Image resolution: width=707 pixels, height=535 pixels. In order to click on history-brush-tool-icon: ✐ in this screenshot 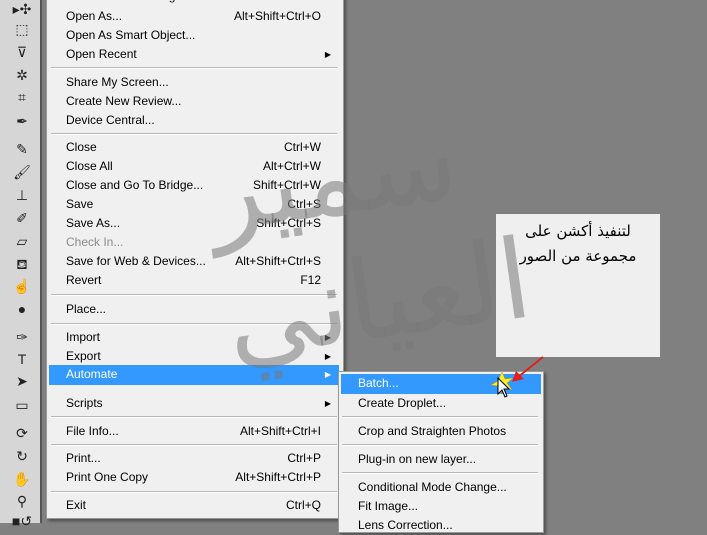, I will do `click(22, 218)`.